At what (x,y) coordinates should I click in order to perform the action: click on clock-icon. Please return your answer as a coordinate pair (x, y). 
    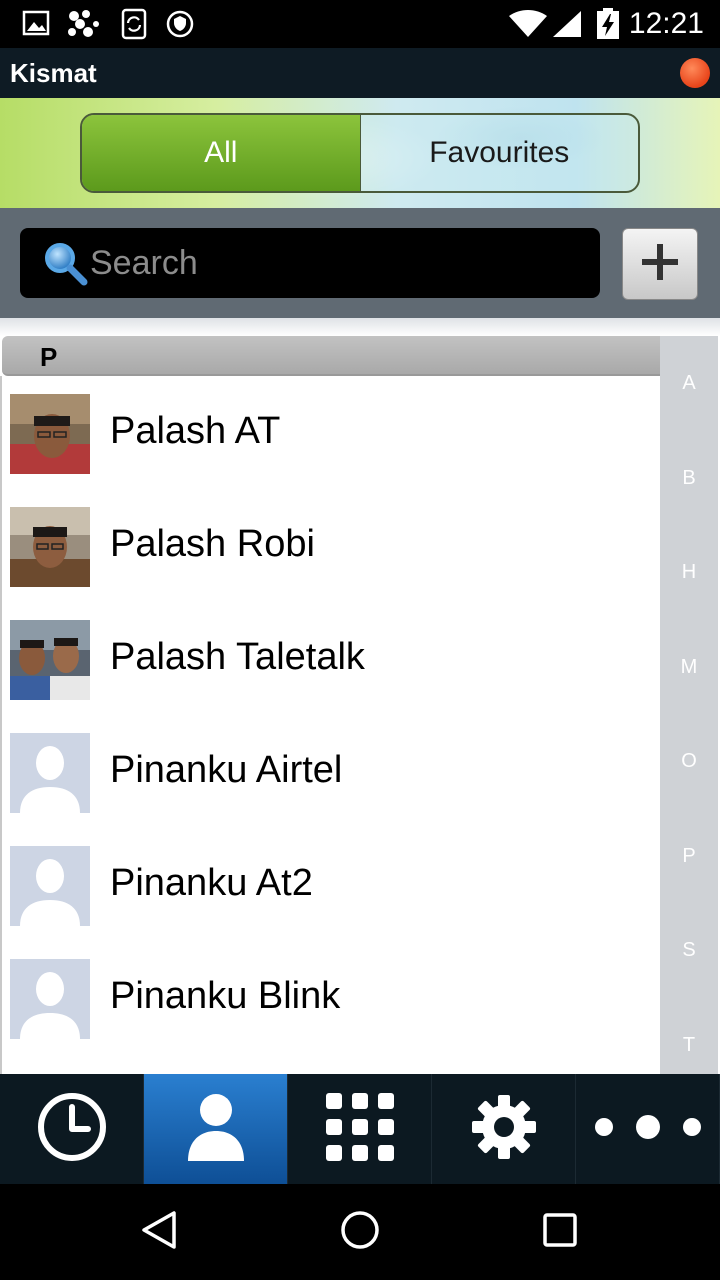
    Looking at the image, I should click on (72, 1129).